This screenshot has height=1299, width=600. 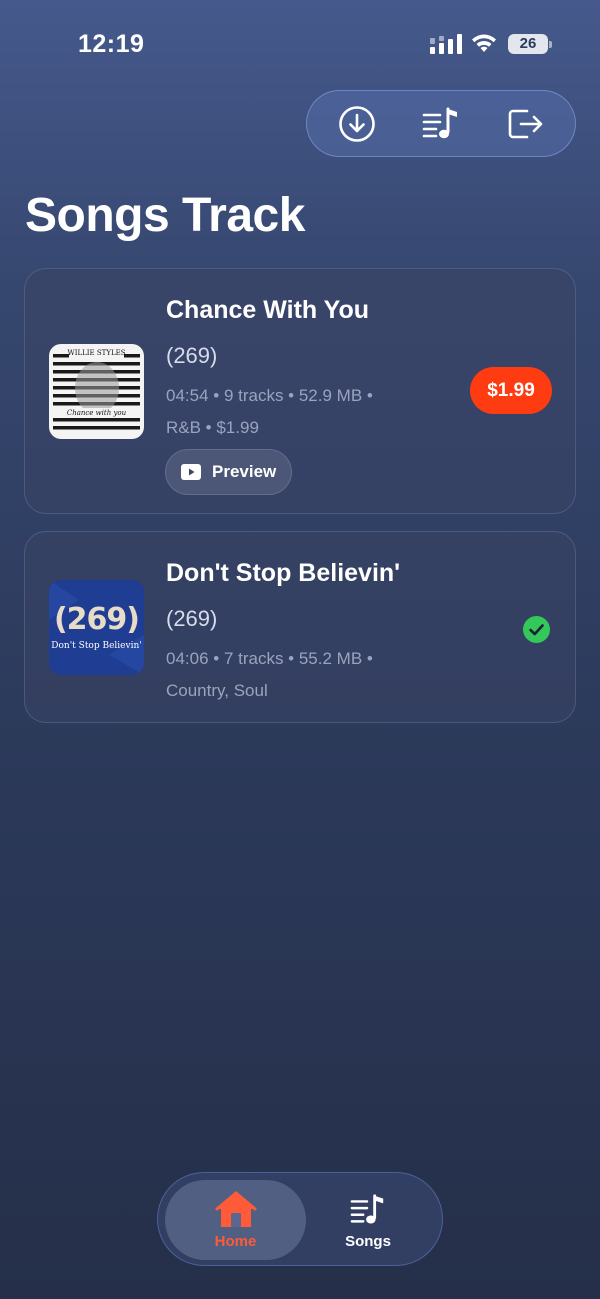 What do you see at coordinates (191, 472) in the screenshot?
I see `youtube-play-icon` at bounding box center [191, 472].